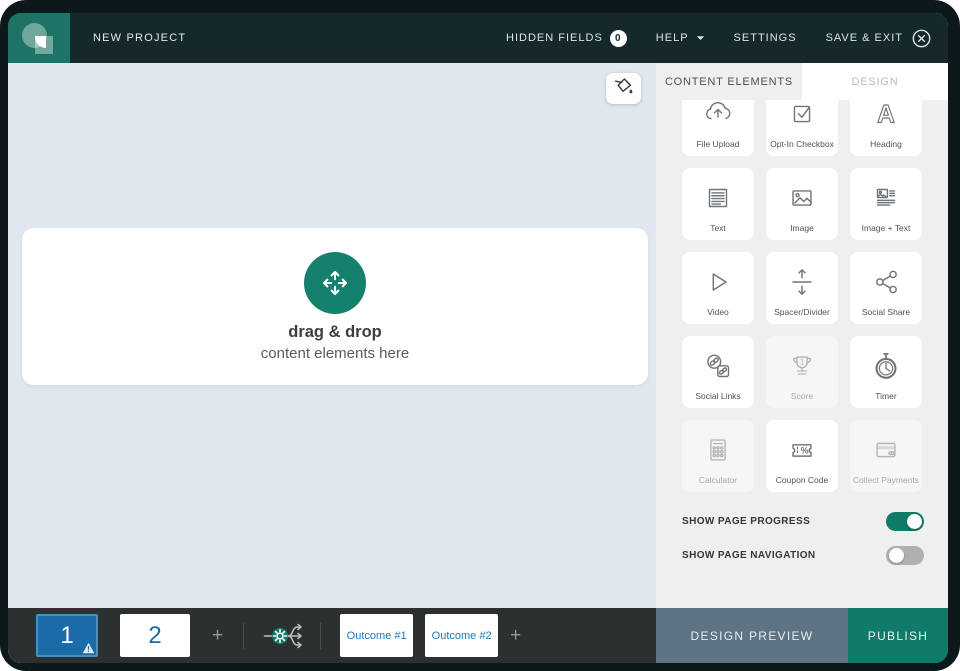 The height and width of the screenshot is (671, 960). What do you see at coordinates (886, 363) in the screenshot?
I see `timer-icon` at bounding box center [886, 363].